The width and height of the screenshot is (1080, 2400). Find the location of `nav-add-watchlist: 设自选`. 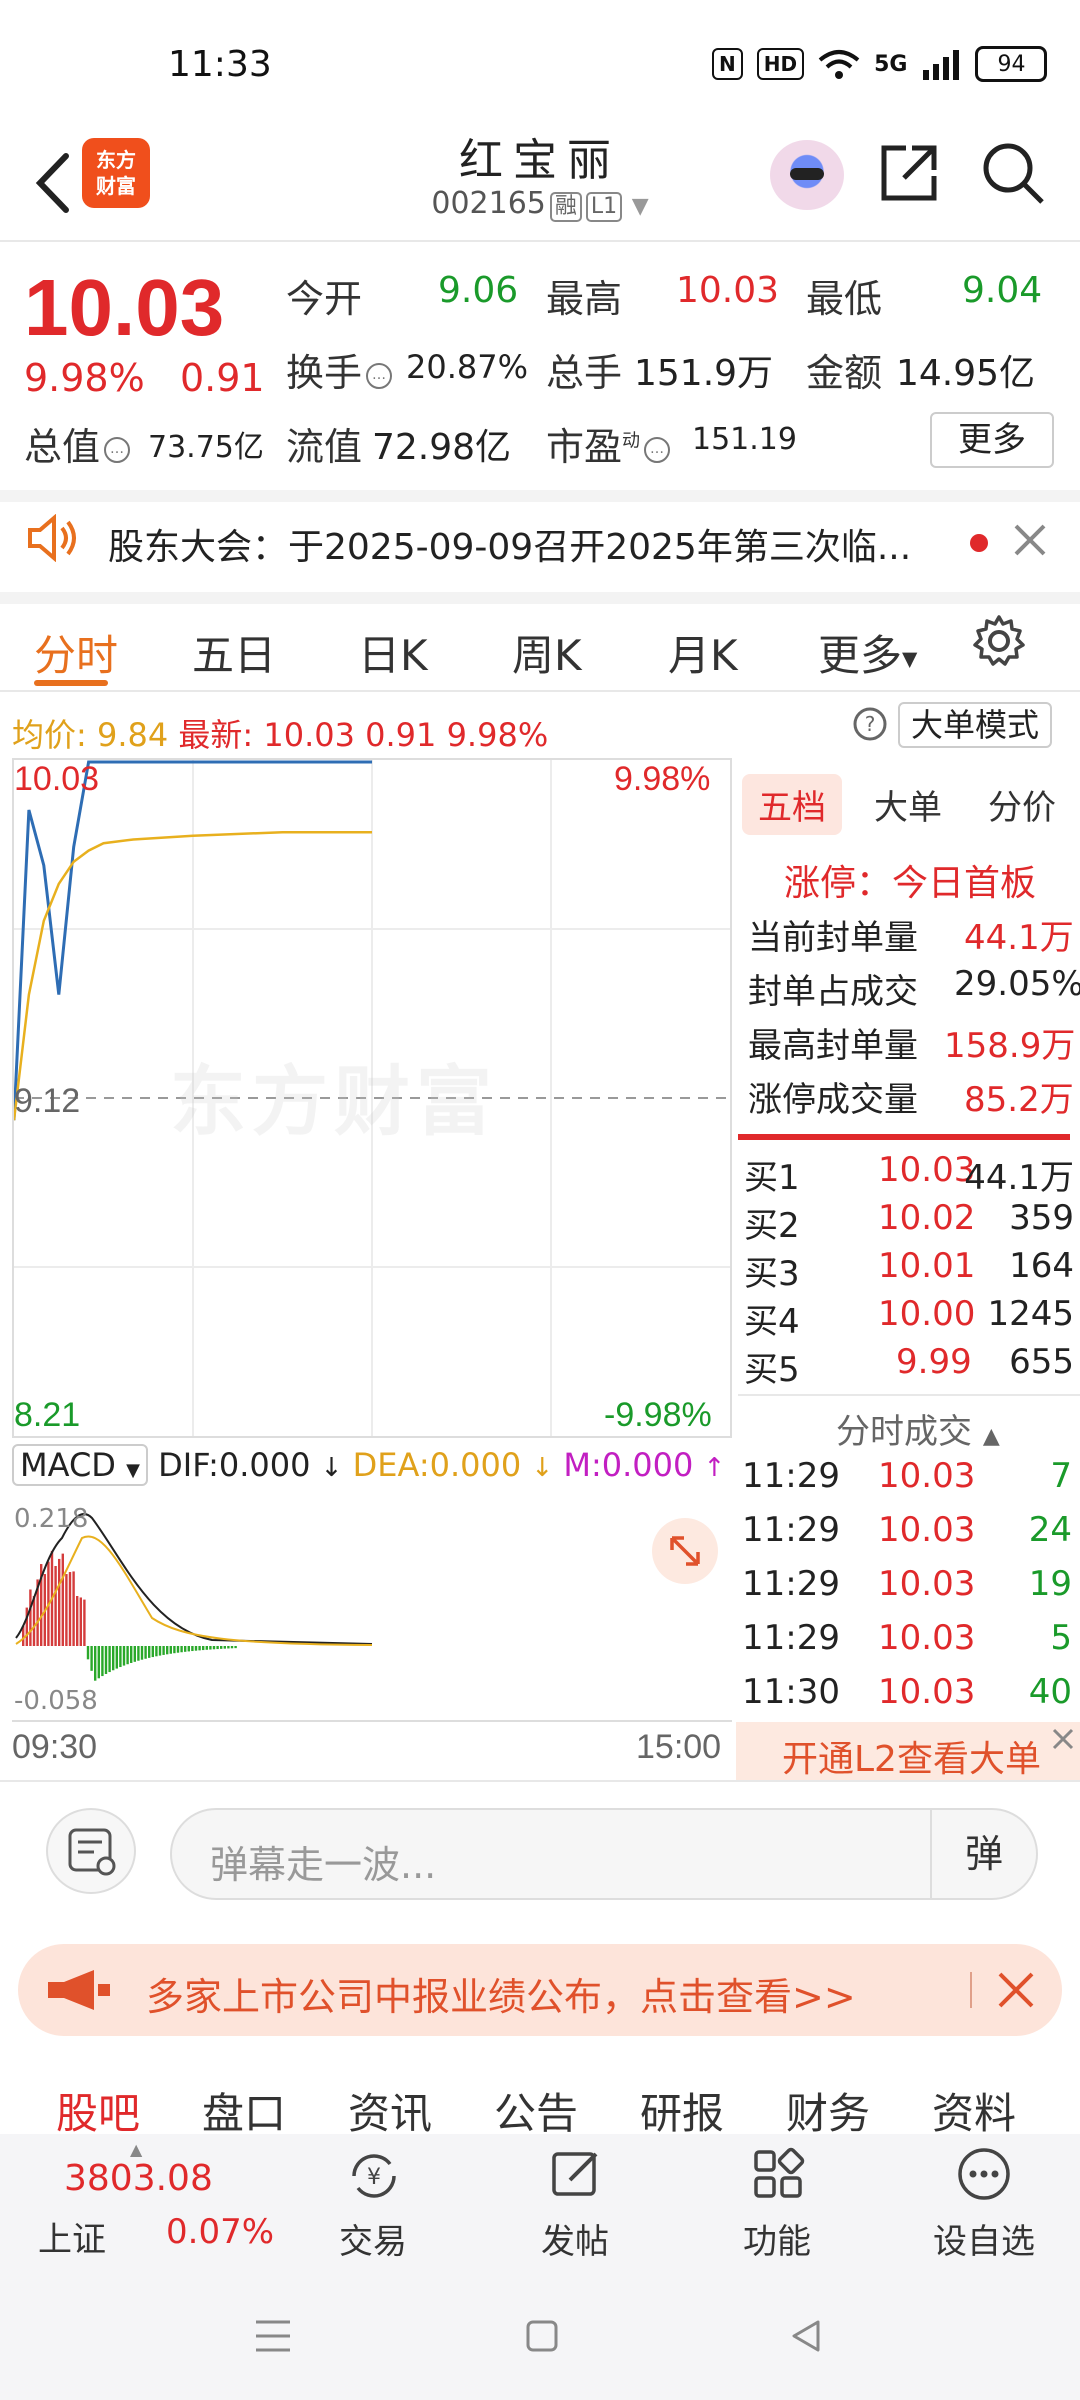

nav-add-watchlist: 设自选 is located at coordinates (984, 2202).